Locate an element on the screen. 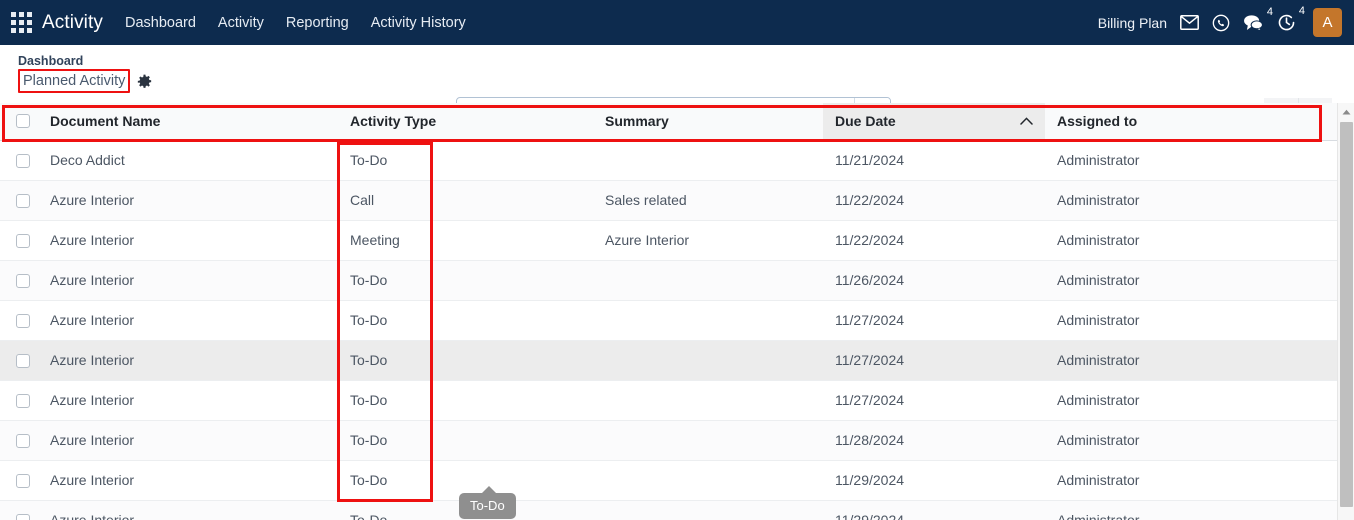  column-header-summary: Summary is located at coordinates (708, 122).